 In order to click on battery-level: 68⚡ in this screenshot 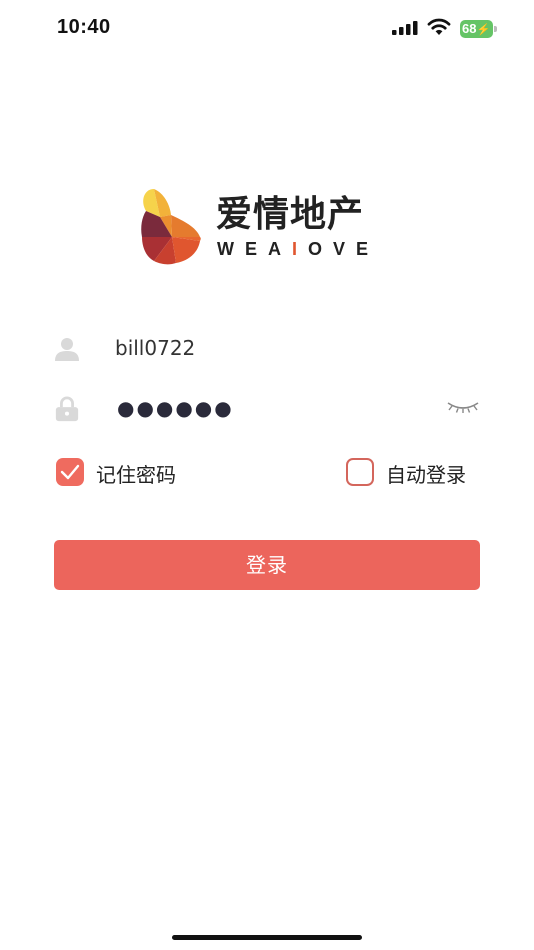, I will do `click(476, 29)`.